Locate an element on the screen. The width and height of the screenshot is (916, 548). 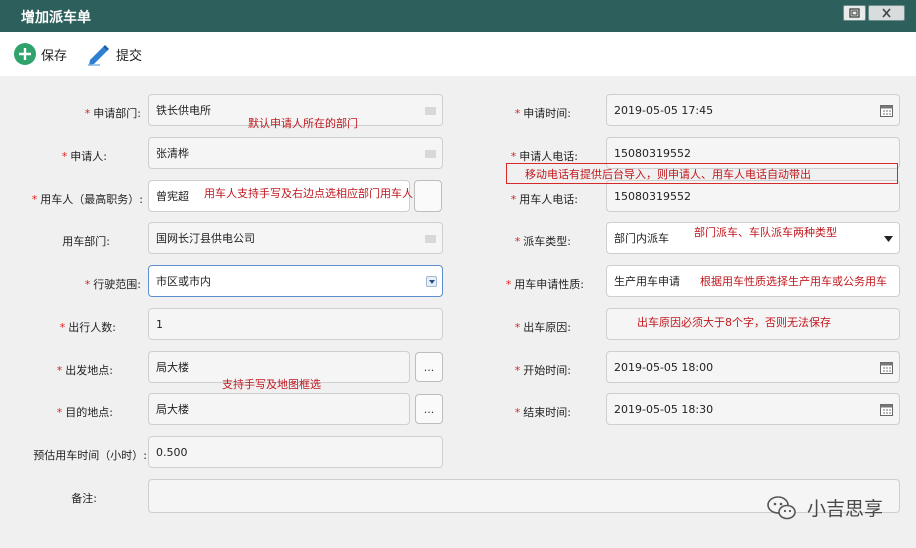
start-time-value: 2019-05-05 18:00 is located at coordinates (664, 367).